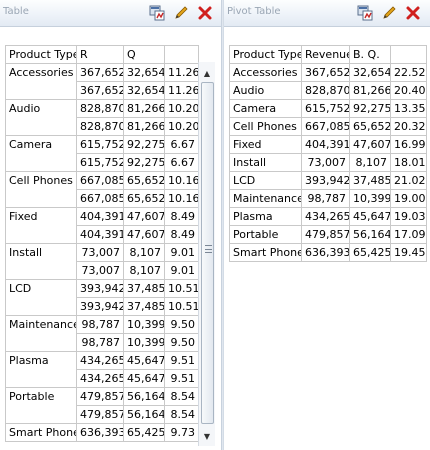 This screenshot has width=430, height=450. What do you see at coordinates (408, 252) in the screenshot?
I see `cell-ratio: 19.45` at bounding box center [408, 252].